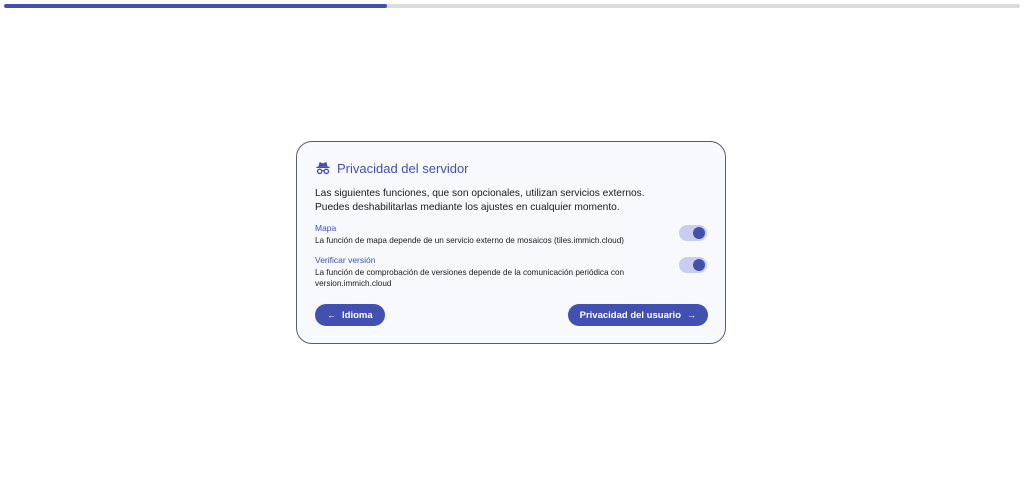  What do you see at coordinates (630, 315) in the screenshot?
I see `next-button-label: Privacidad del usuario` at bounding box center [630, 315].